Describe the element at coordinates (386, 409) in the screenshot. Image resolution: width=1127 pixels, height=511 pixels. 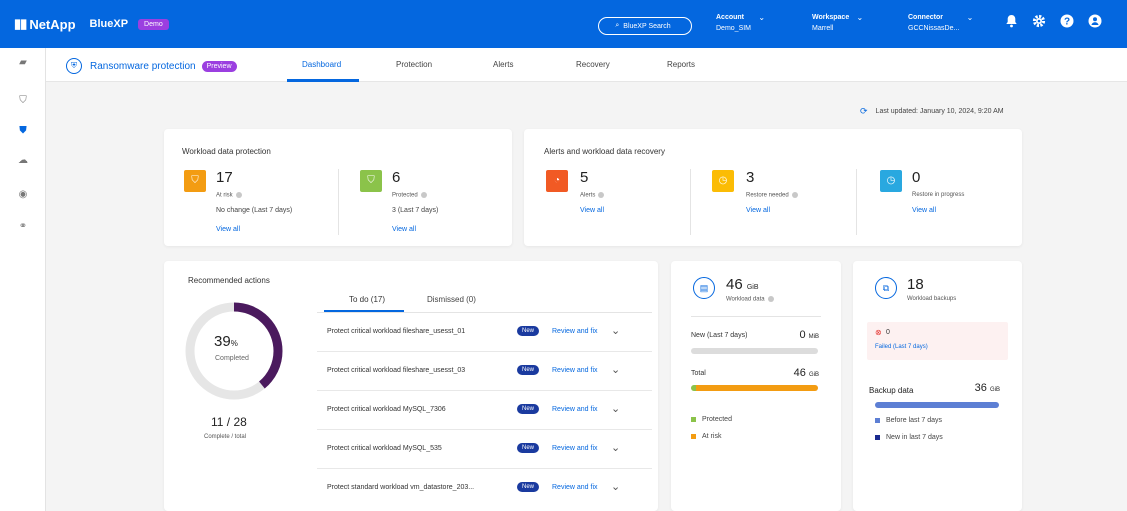
I see `action-text: Protect critical workload MySQL_7306` at that location.